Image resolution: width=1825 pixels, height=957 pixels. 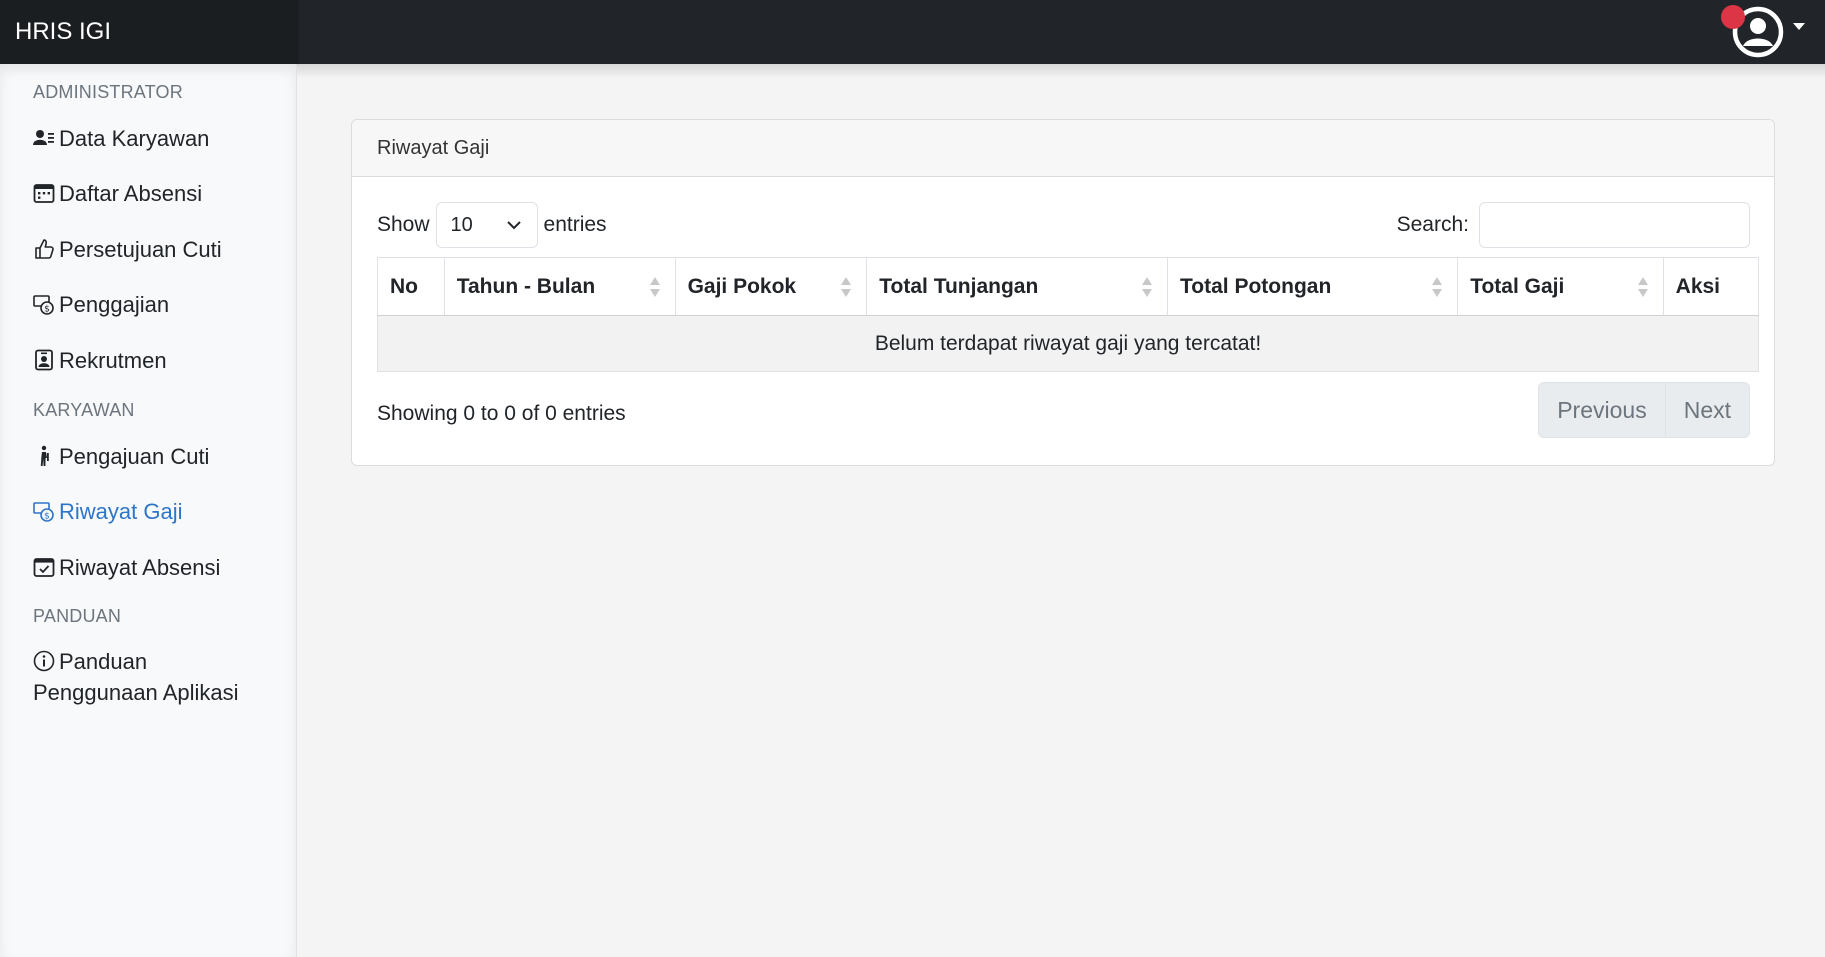 I want to click on card-title: Riwayat Gaji, so click(x=1063, y=148).